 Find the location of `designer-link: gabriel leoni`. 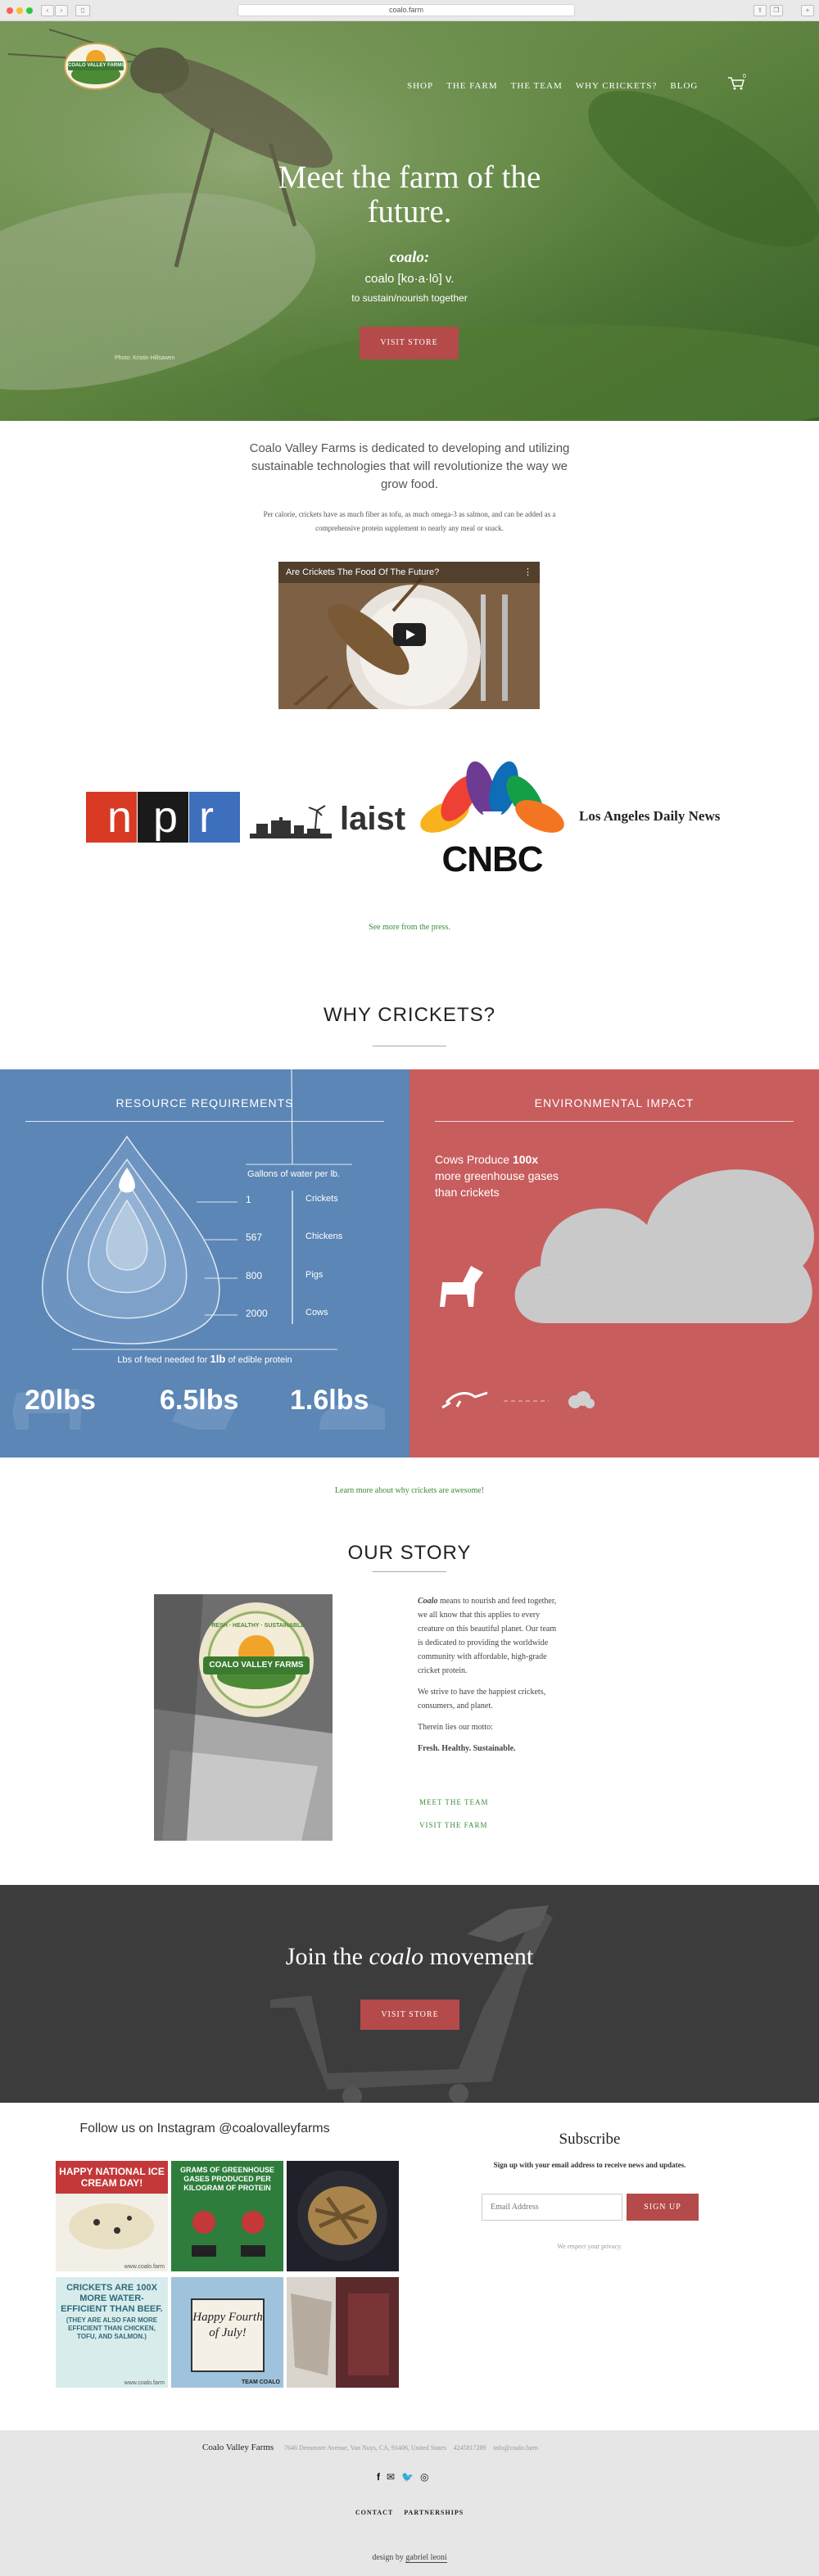

designer-link: gabriel leoni is located at coordinates (426, 2558).